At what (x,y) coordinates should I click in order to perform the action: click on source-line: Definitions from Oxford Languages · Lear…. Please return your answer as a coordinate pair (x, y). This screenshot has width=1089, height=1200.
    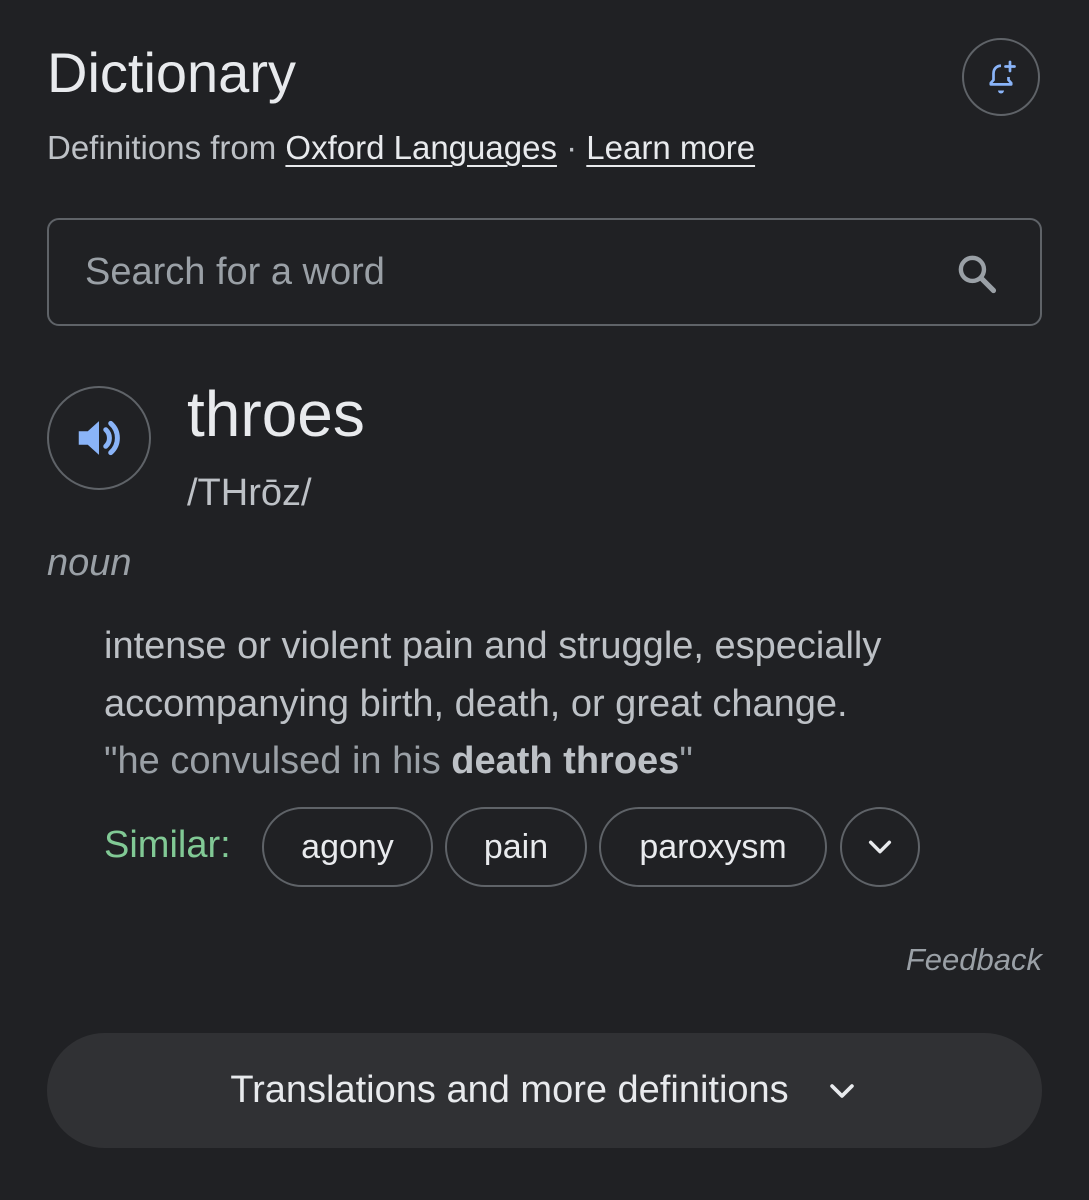
    Looking at the image, I should click on (401, 148).